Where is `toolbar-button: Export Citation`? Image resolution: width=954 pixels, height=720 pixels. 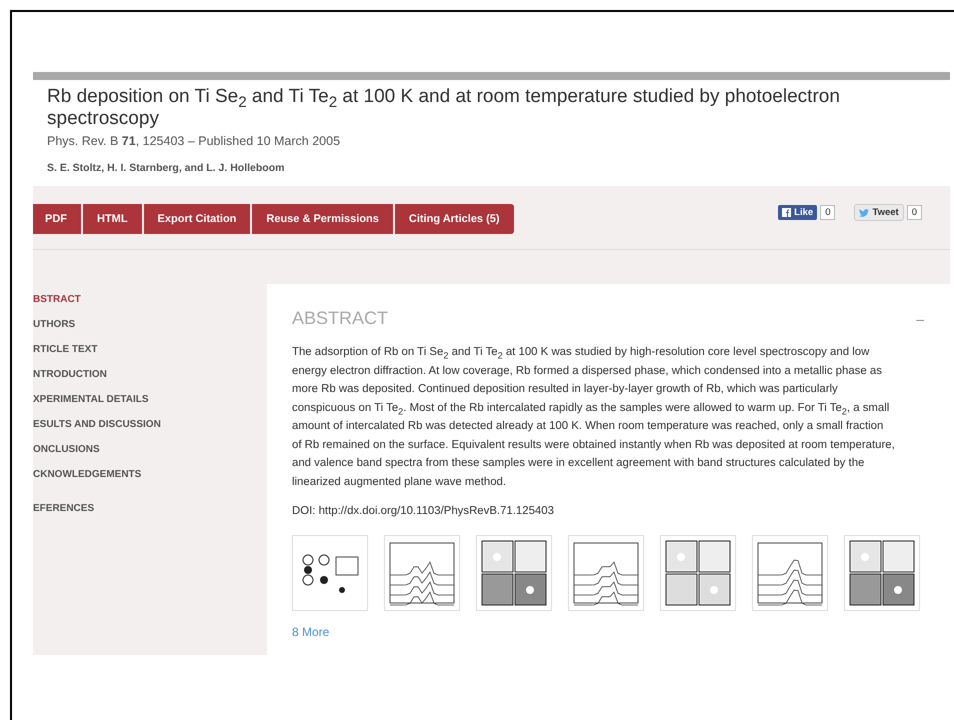
toolbar-button: Export Citation is located at coordinates (197, 219).